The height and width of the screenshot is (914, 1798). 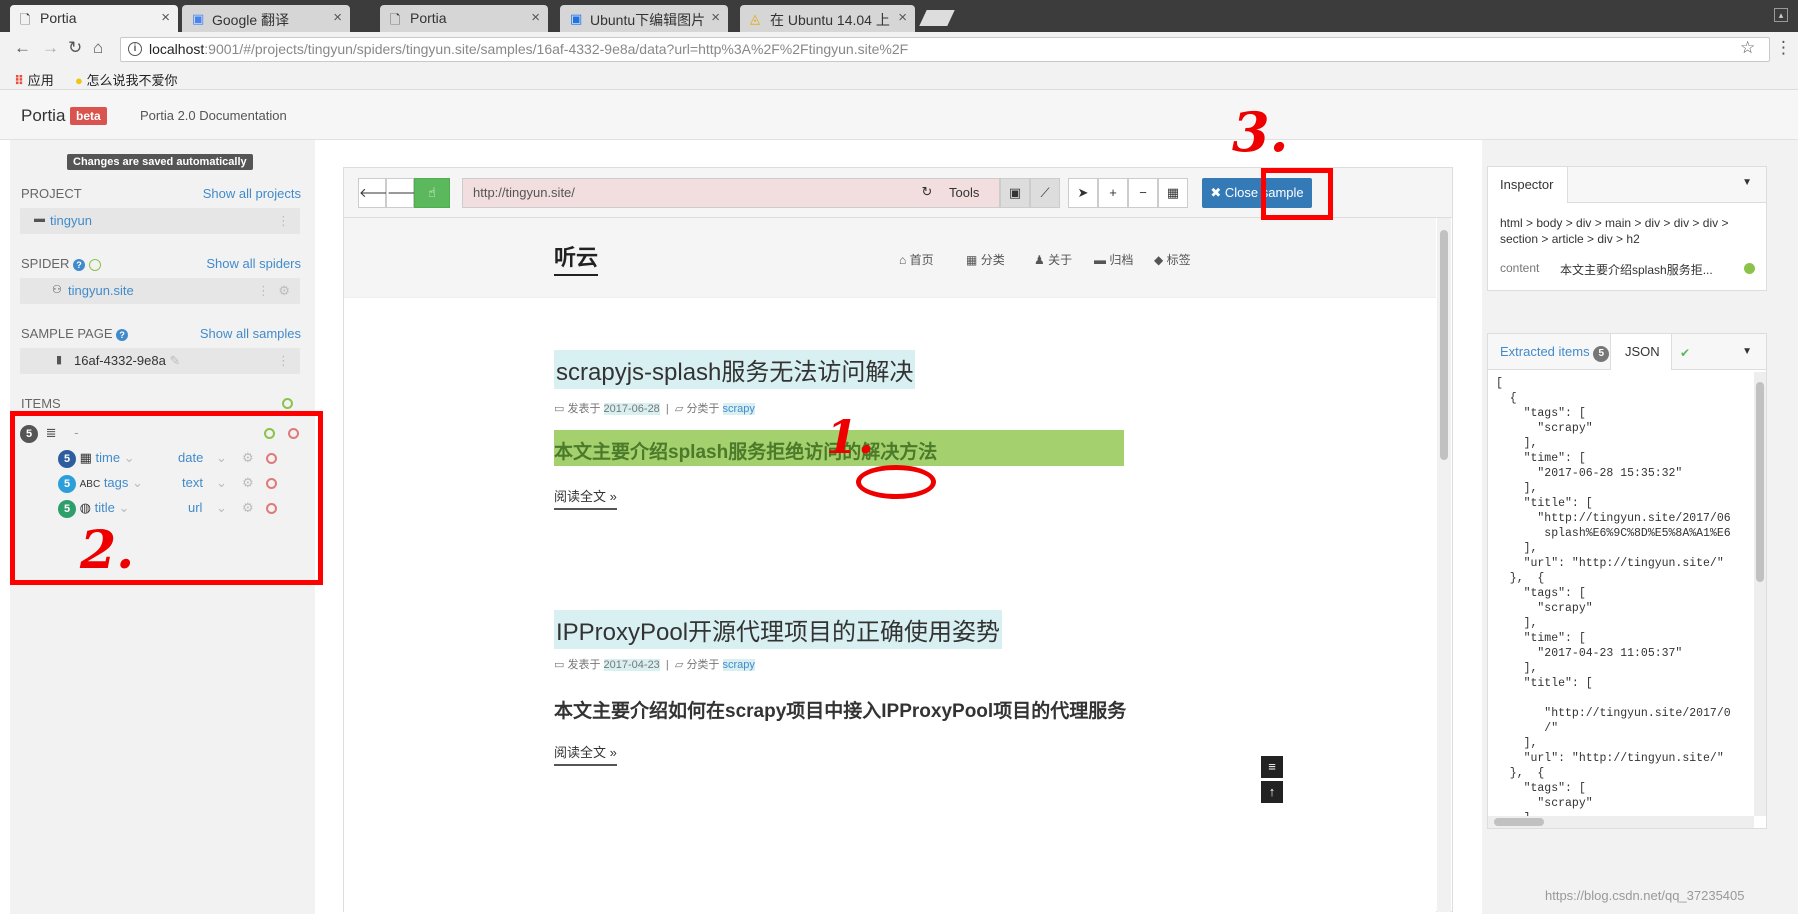 What do you see at coordinates (50, 48) in the screenshot?
I see `forward-icon: →` at bounding box center [50, 48].